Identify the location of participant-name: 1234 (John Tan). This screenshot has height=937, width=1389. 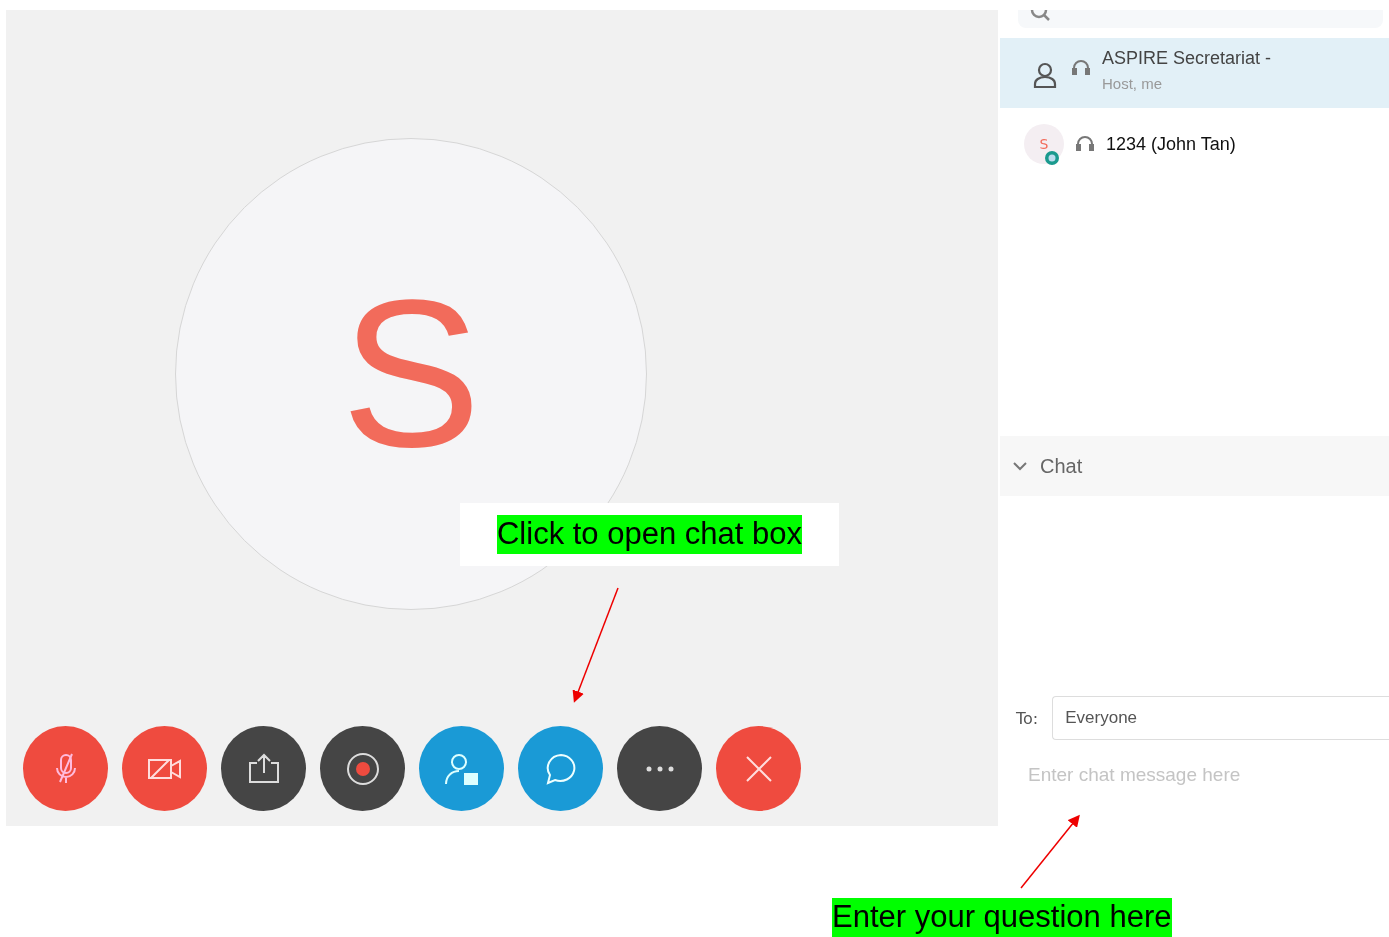
(1171, 144).